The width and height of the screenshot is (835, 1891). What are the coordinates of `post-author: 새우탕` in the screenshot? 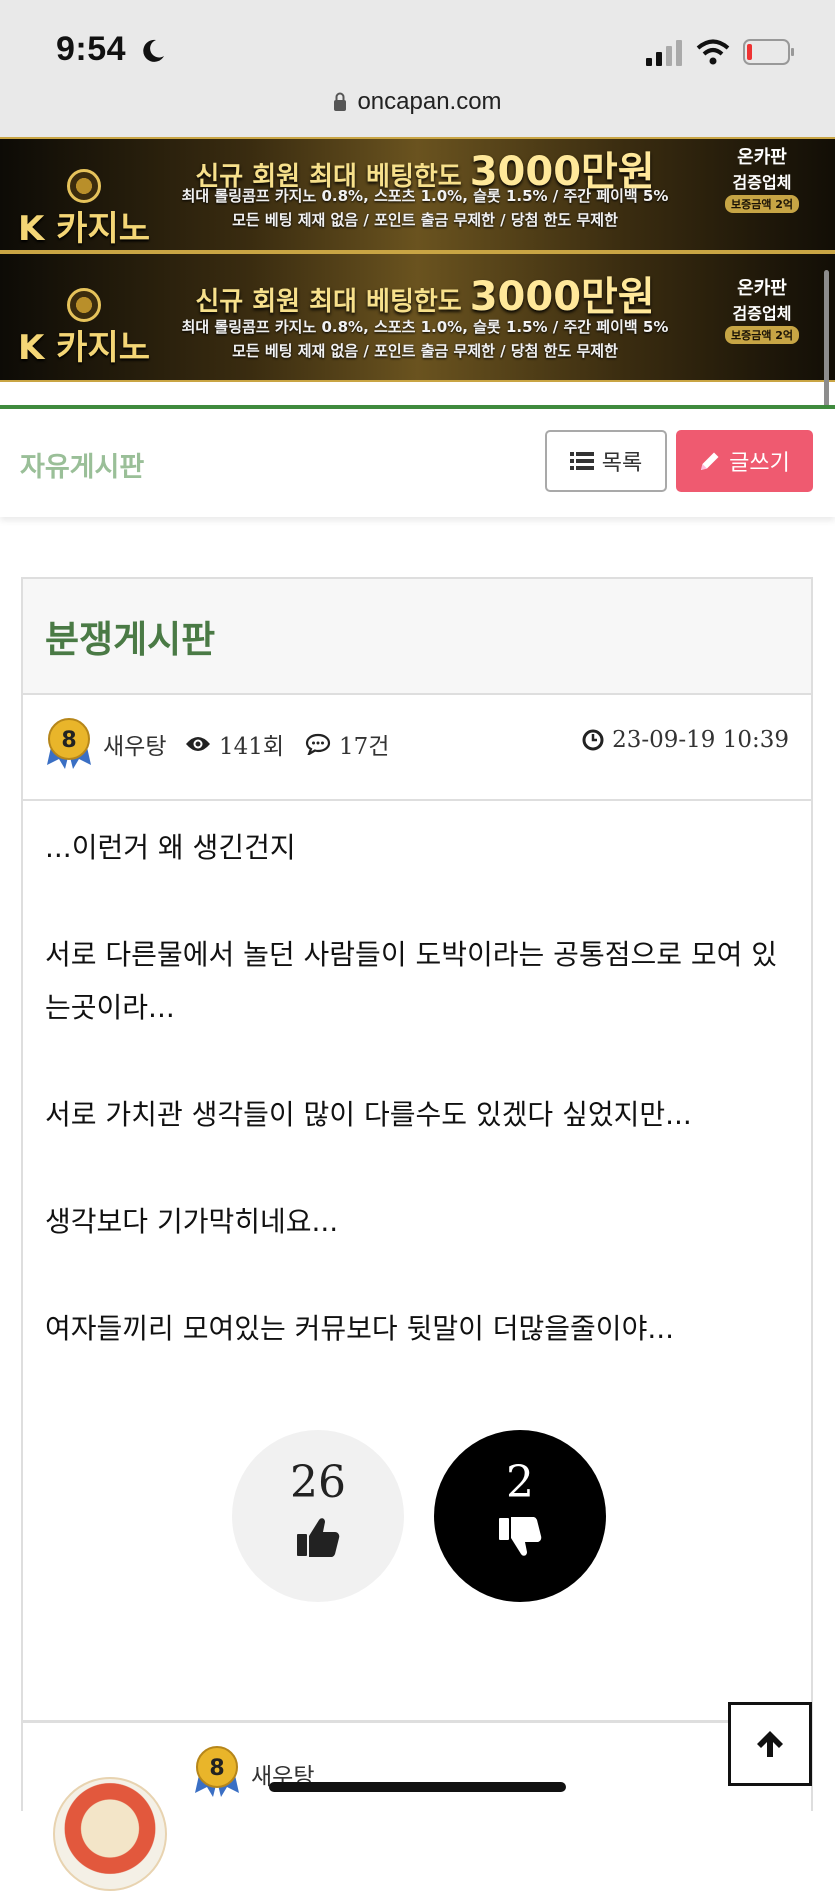 It's located at (134, 744).